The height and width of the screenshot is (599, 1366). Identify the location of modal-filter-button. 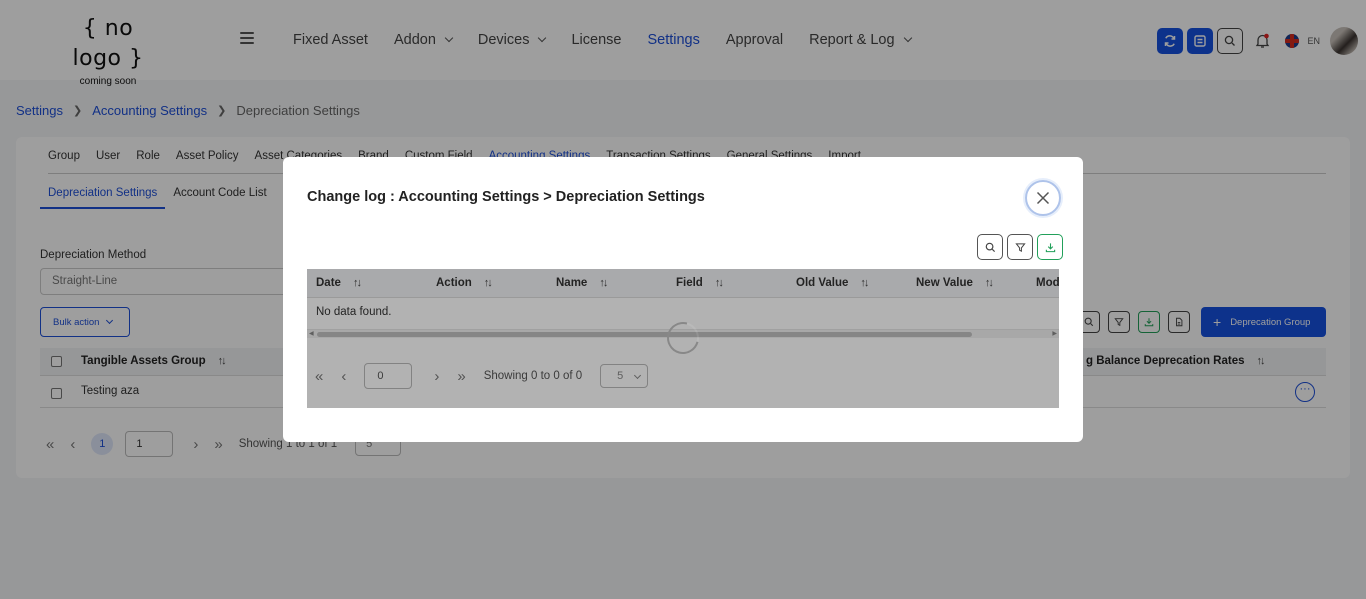
(1020, 247).